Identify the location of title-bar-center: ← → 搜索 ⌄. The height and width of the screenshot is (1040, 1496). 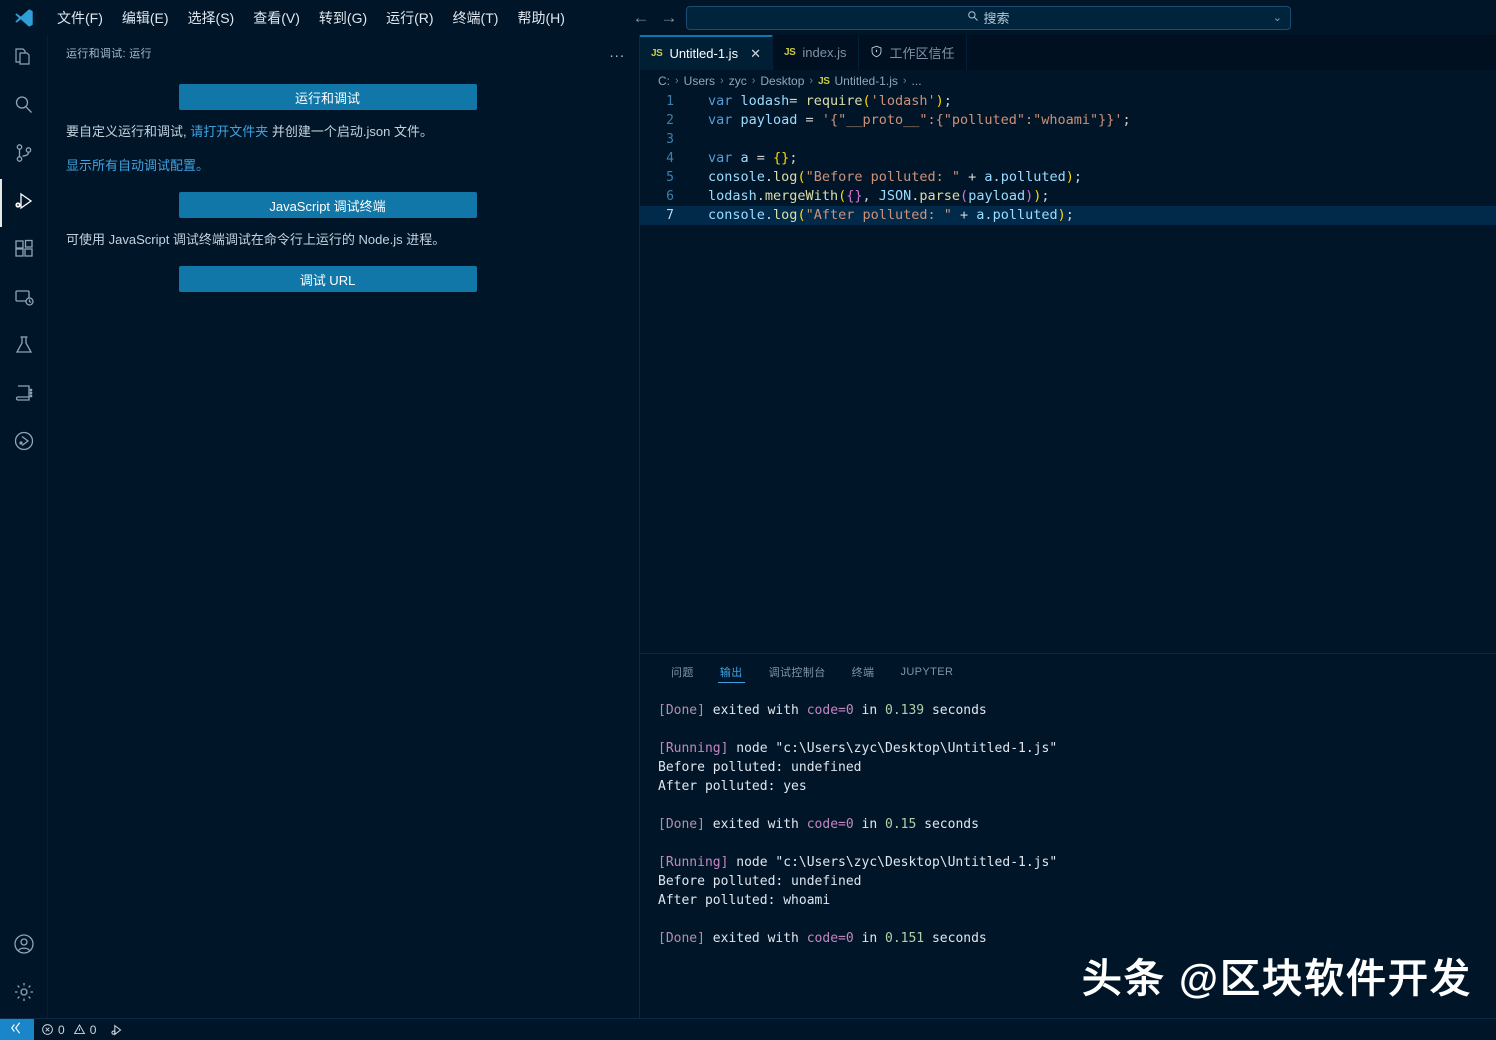
(960, 17).